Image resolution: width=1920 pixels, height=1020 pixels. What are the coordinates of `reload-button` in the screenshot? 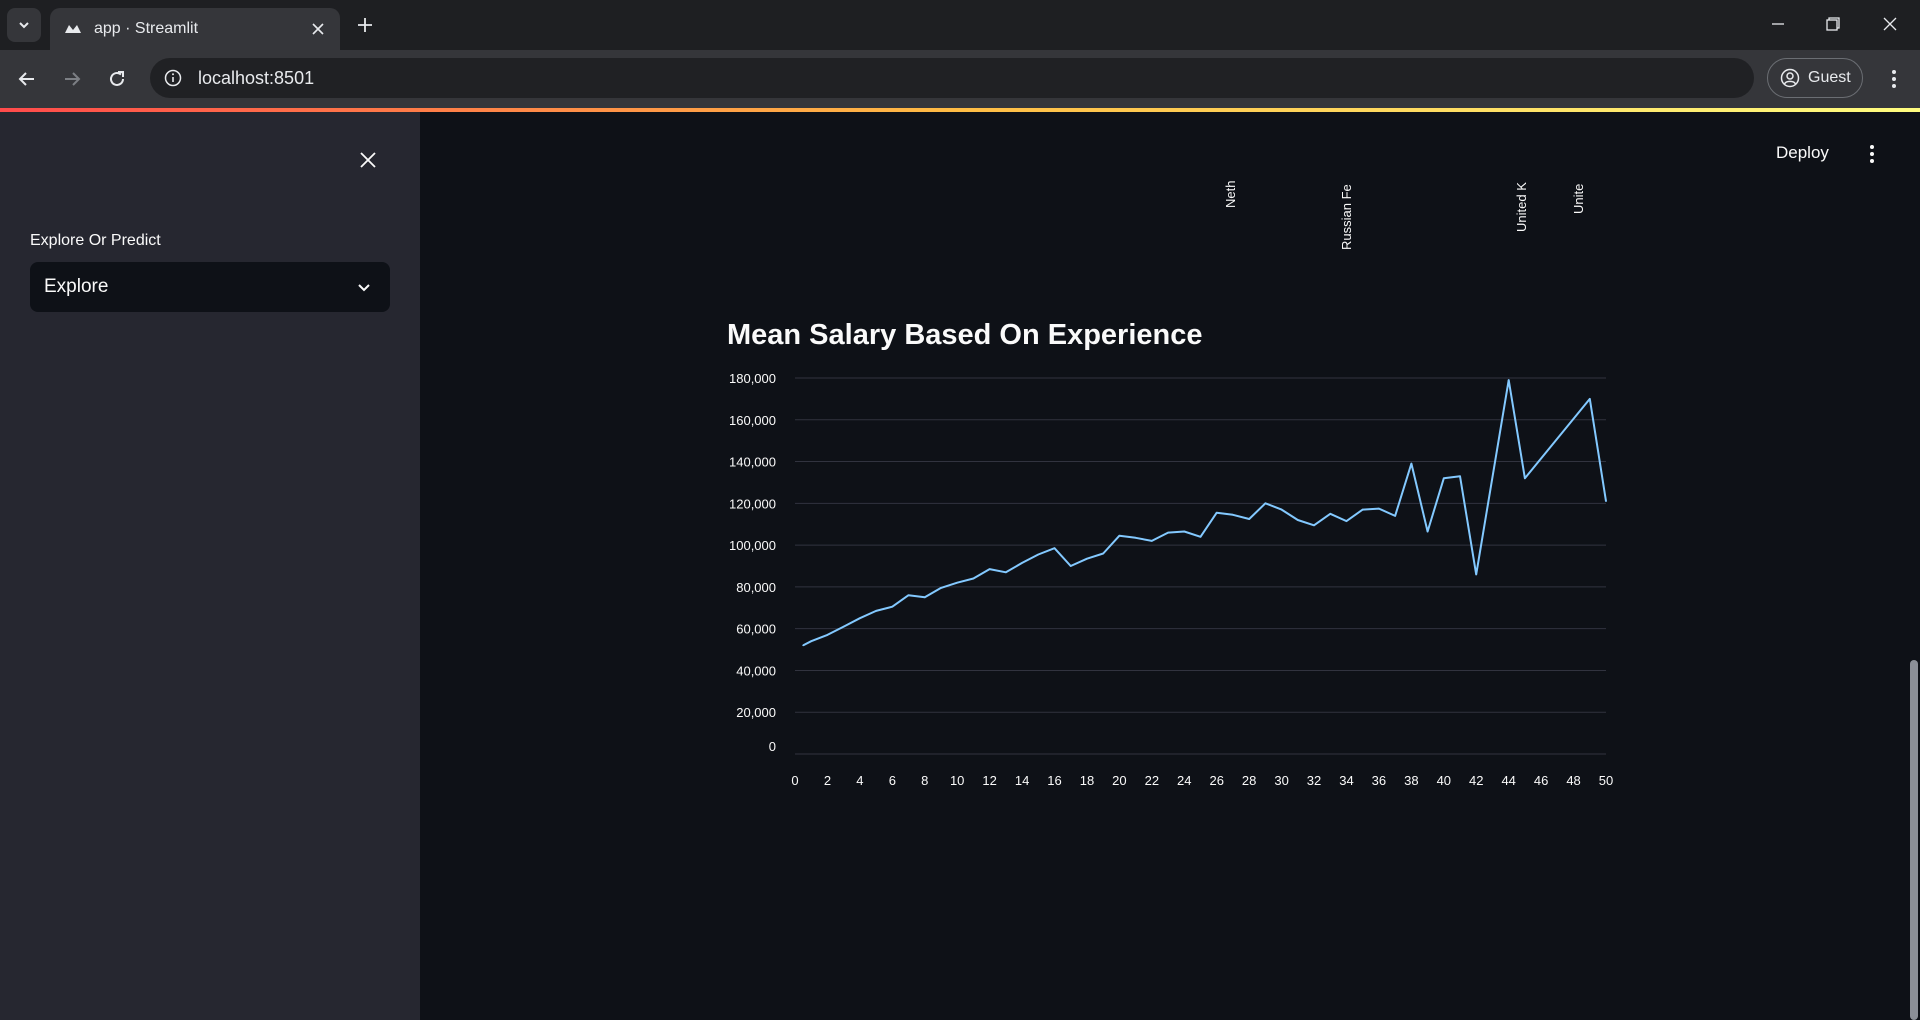 It's located at (117, 79).